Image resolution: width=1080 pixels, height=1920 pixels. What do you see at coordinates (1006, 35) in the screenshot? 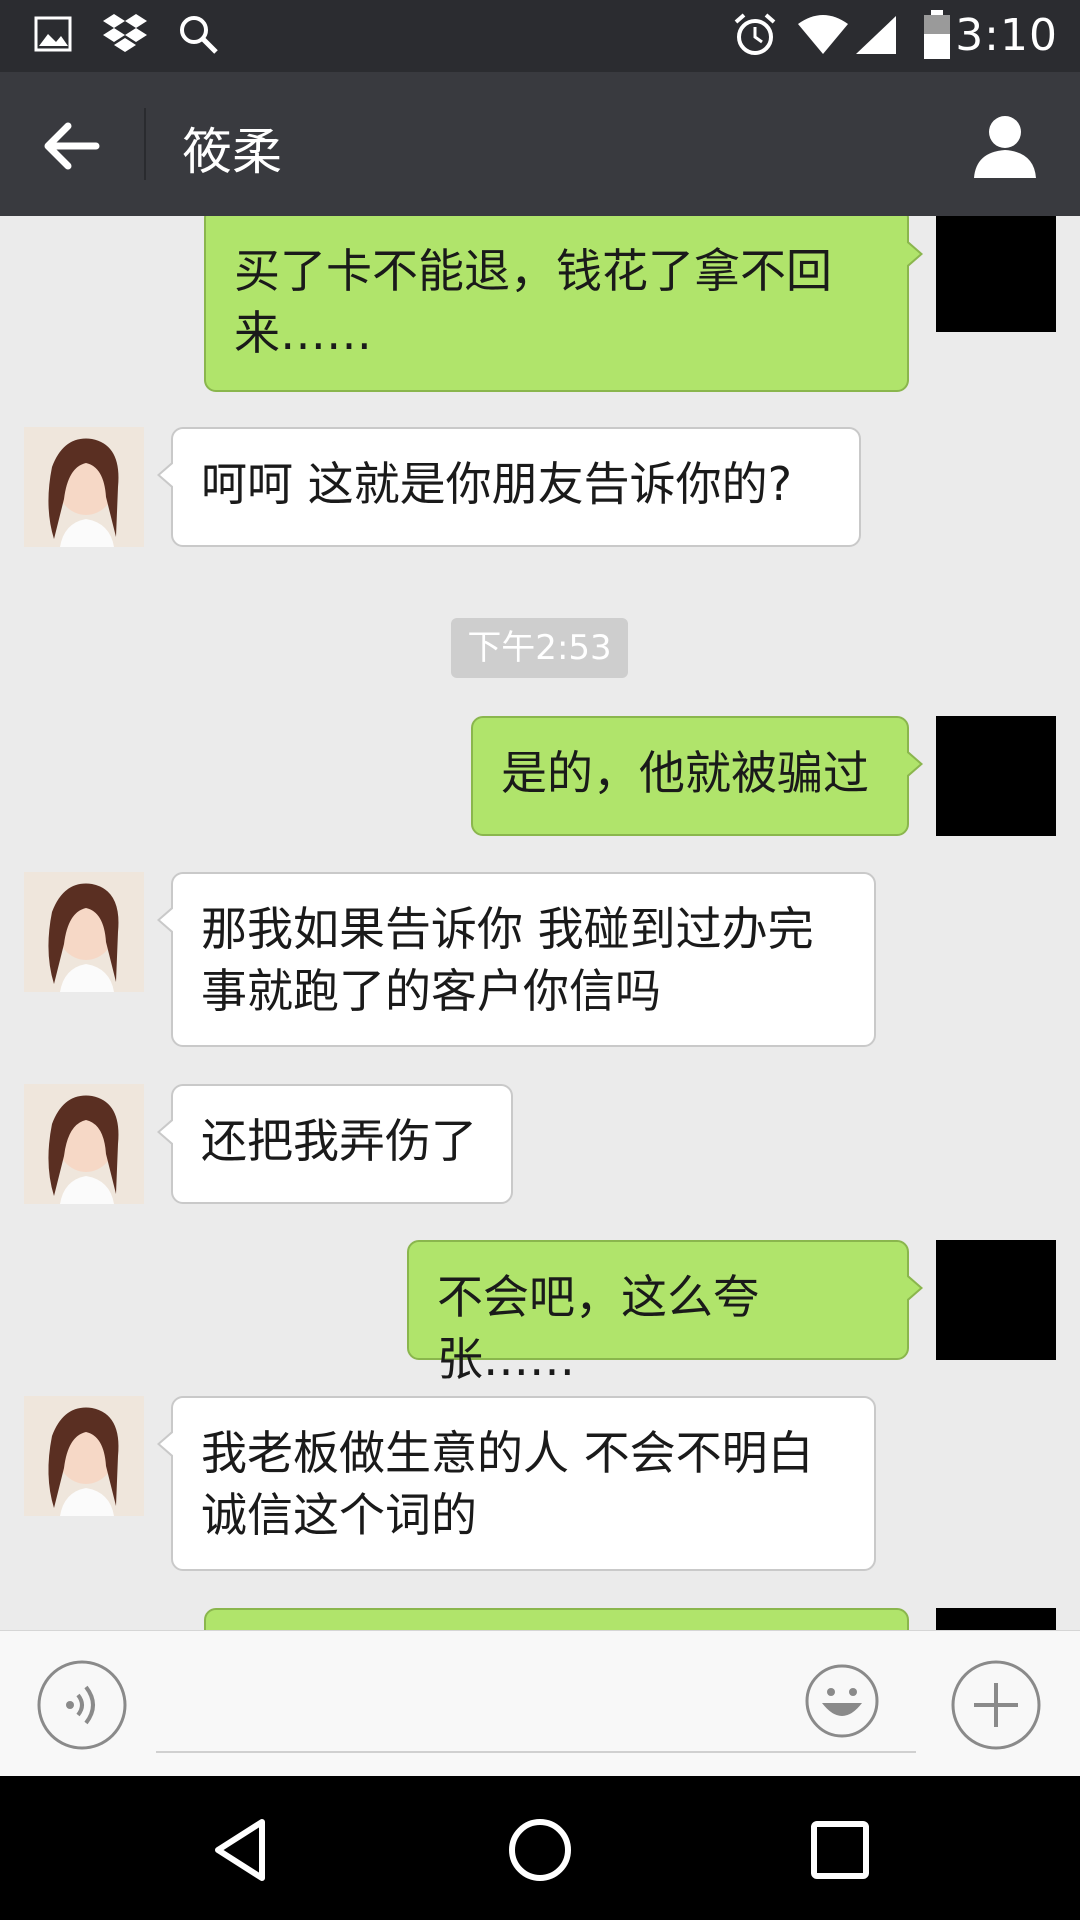
I see `status-time: 3:10` at bounding box center [1006, 35].